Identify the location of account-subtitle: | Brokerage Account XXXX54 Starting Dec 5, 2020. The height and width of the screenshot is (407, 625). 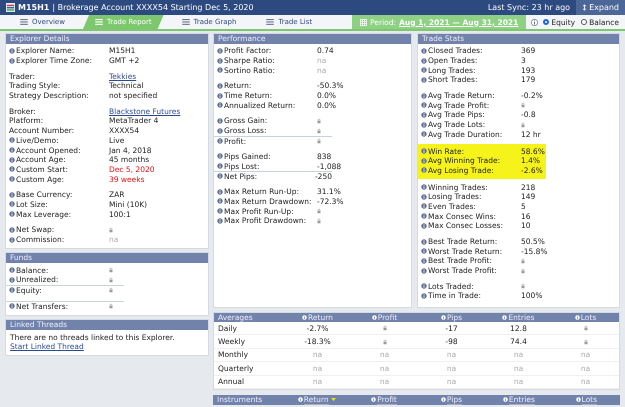
(153, 7).